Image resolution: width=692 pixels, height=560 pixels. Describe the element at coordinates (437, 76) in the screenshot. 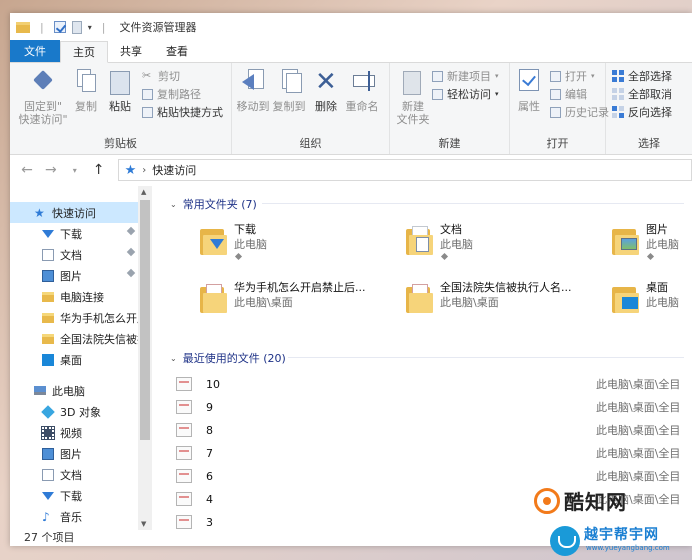

I see `new-item-icon` at that location.